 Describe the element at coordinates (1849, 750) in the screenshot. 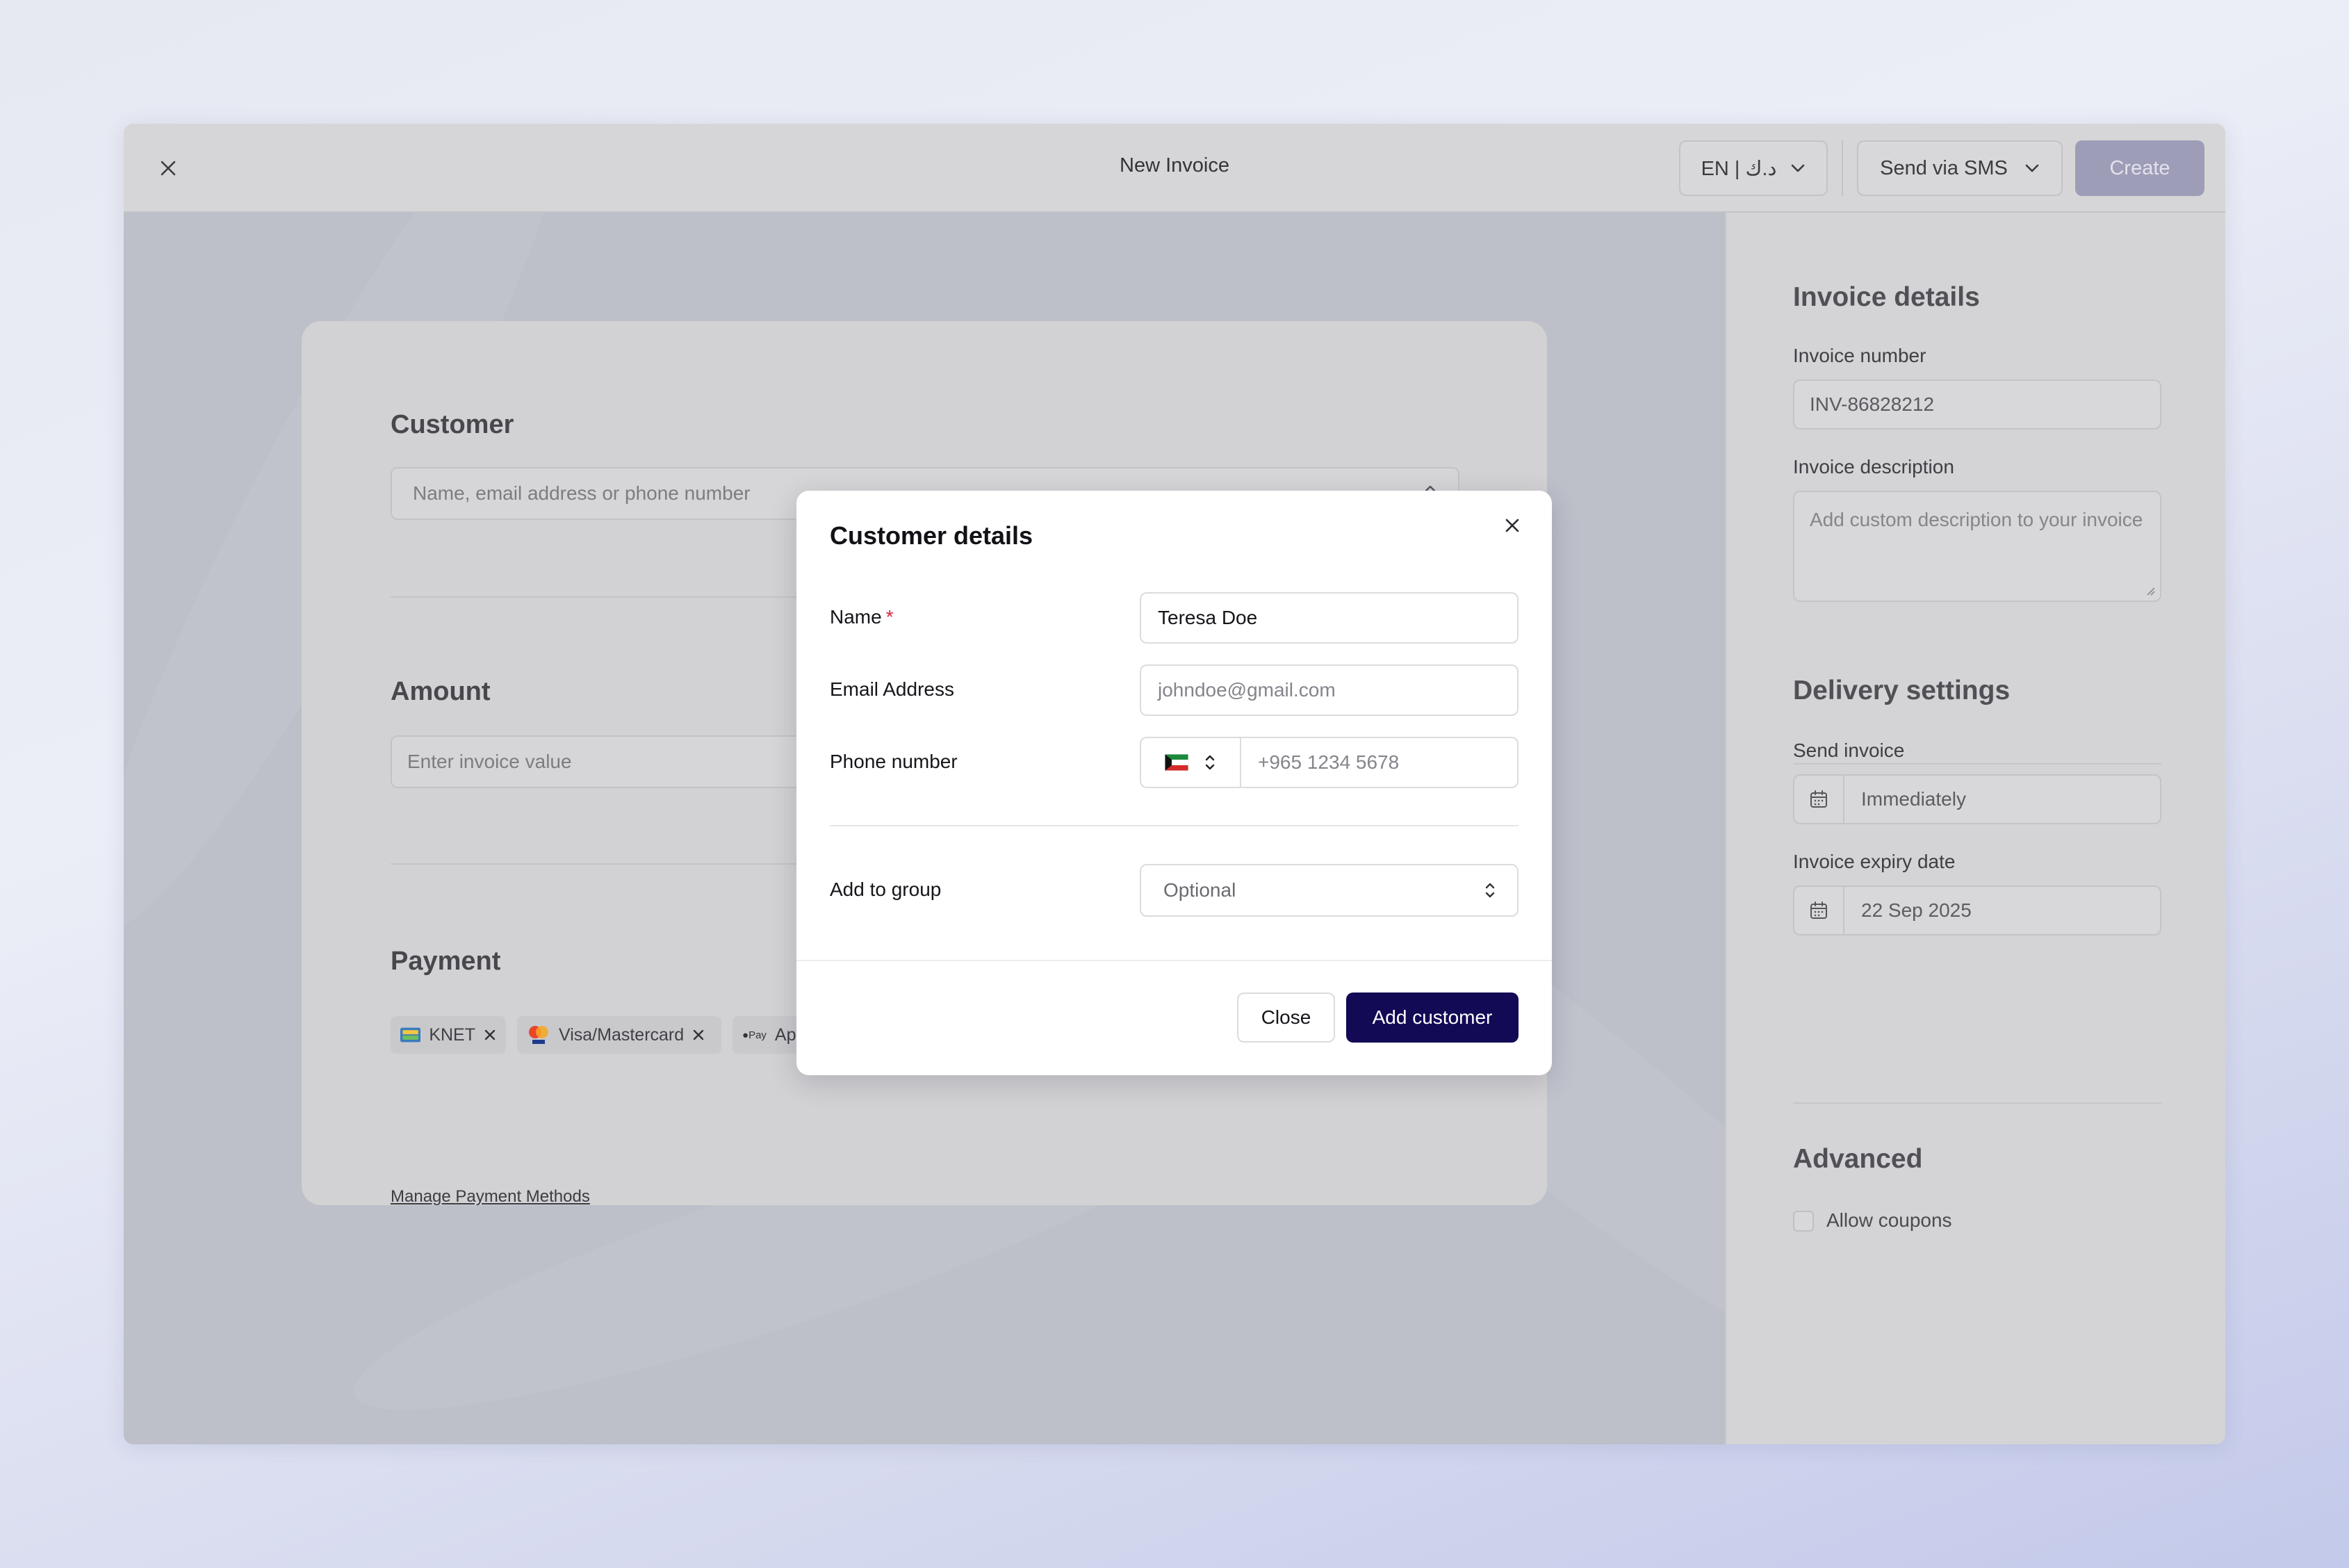

I see `send-invoice-label: Send invoice` at that location.